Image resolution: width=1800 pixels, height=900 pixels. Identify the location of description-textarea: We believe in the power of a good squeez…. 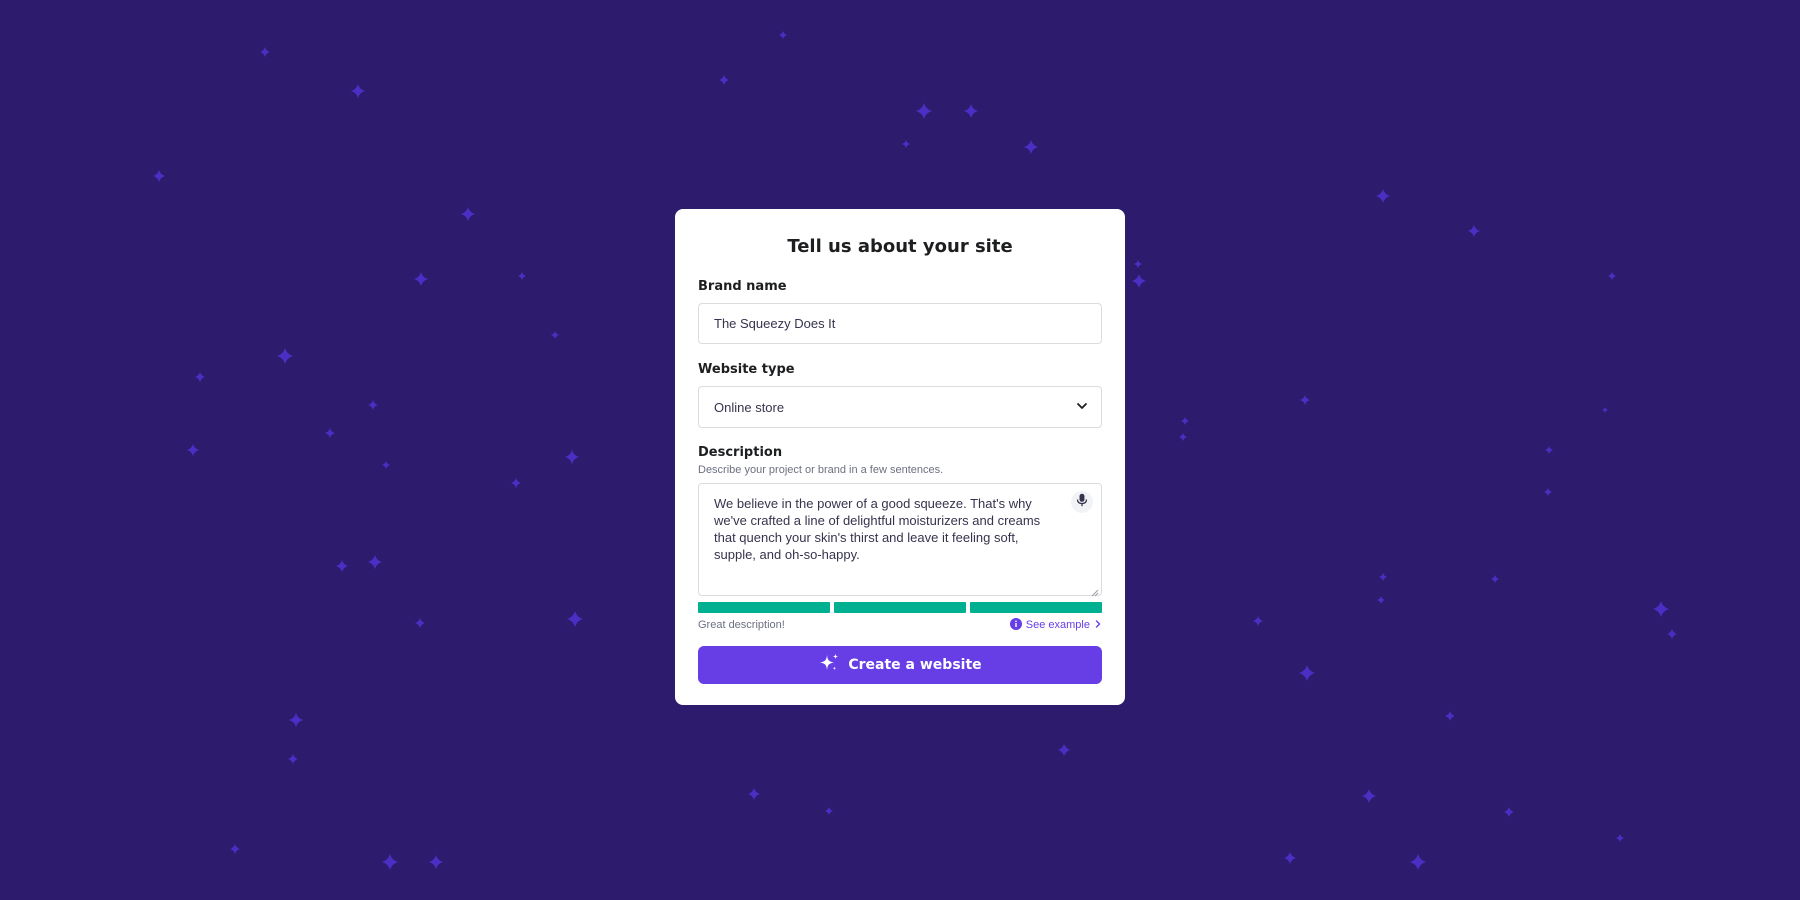
(900, 540).